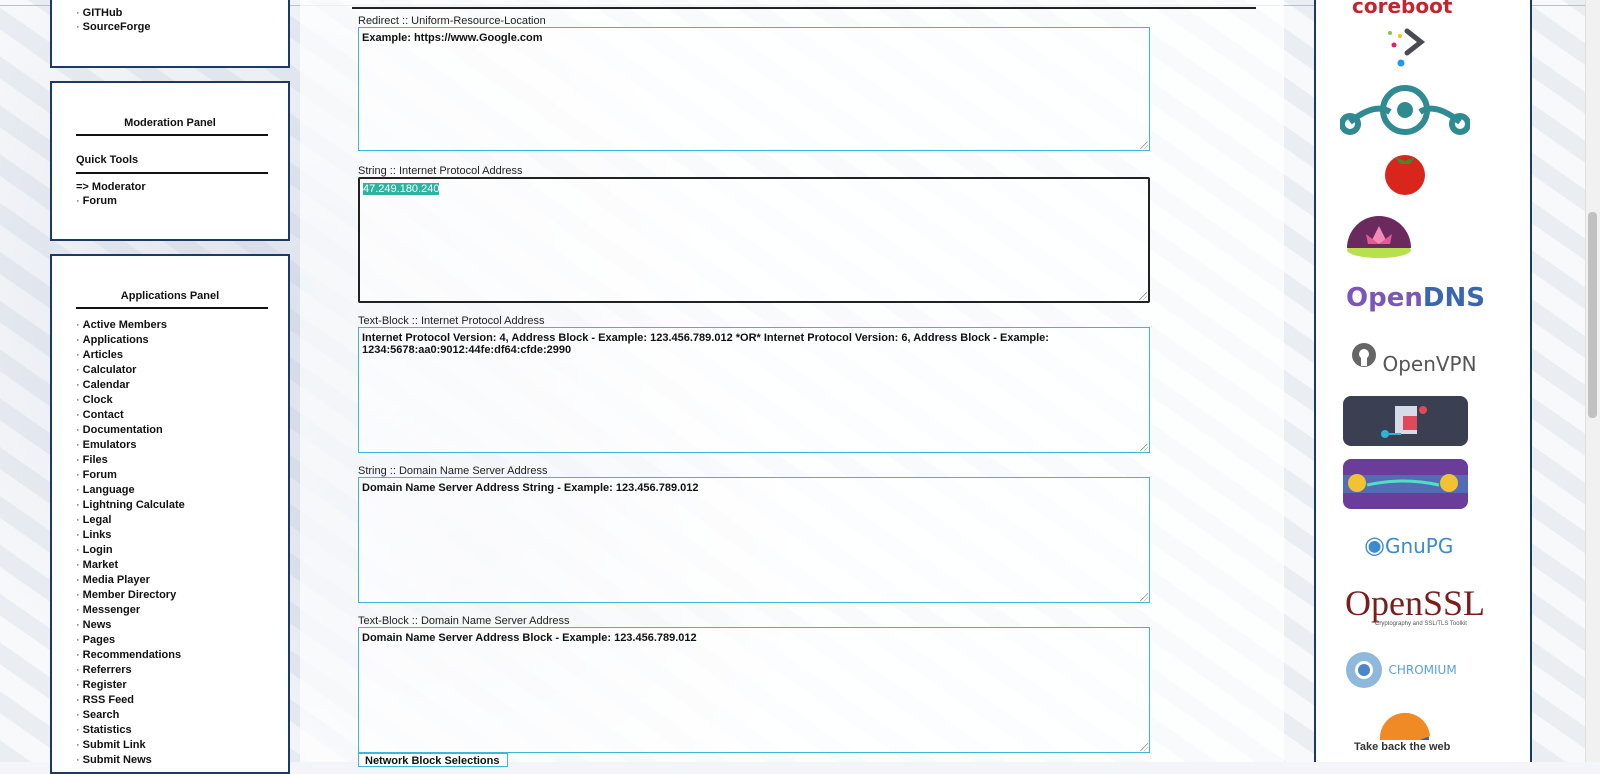 Image resolution: width=1600 pixels, height=774 pixels. I want to click on sidebar-app-messenger: · Messenger, so click(108, 610).